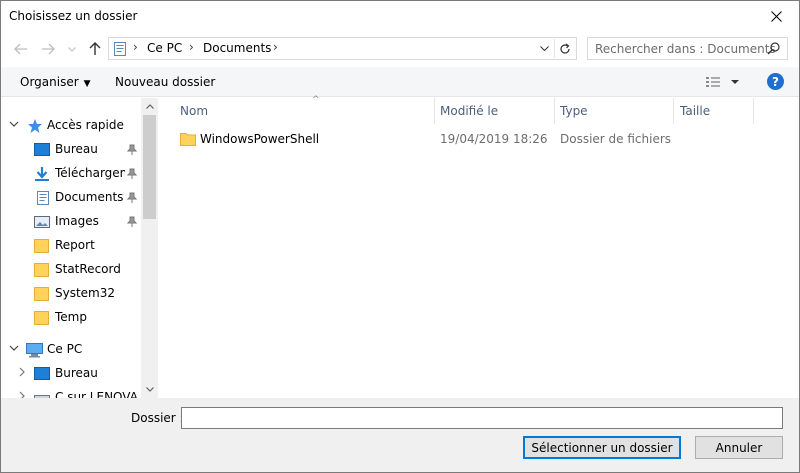 This screenshot has width=800, height=473. Describe the element at coordinates (400, 82) in the screenshot. I see `command-bar: Organiser ▼ Nouveau dossier ?` at that location.